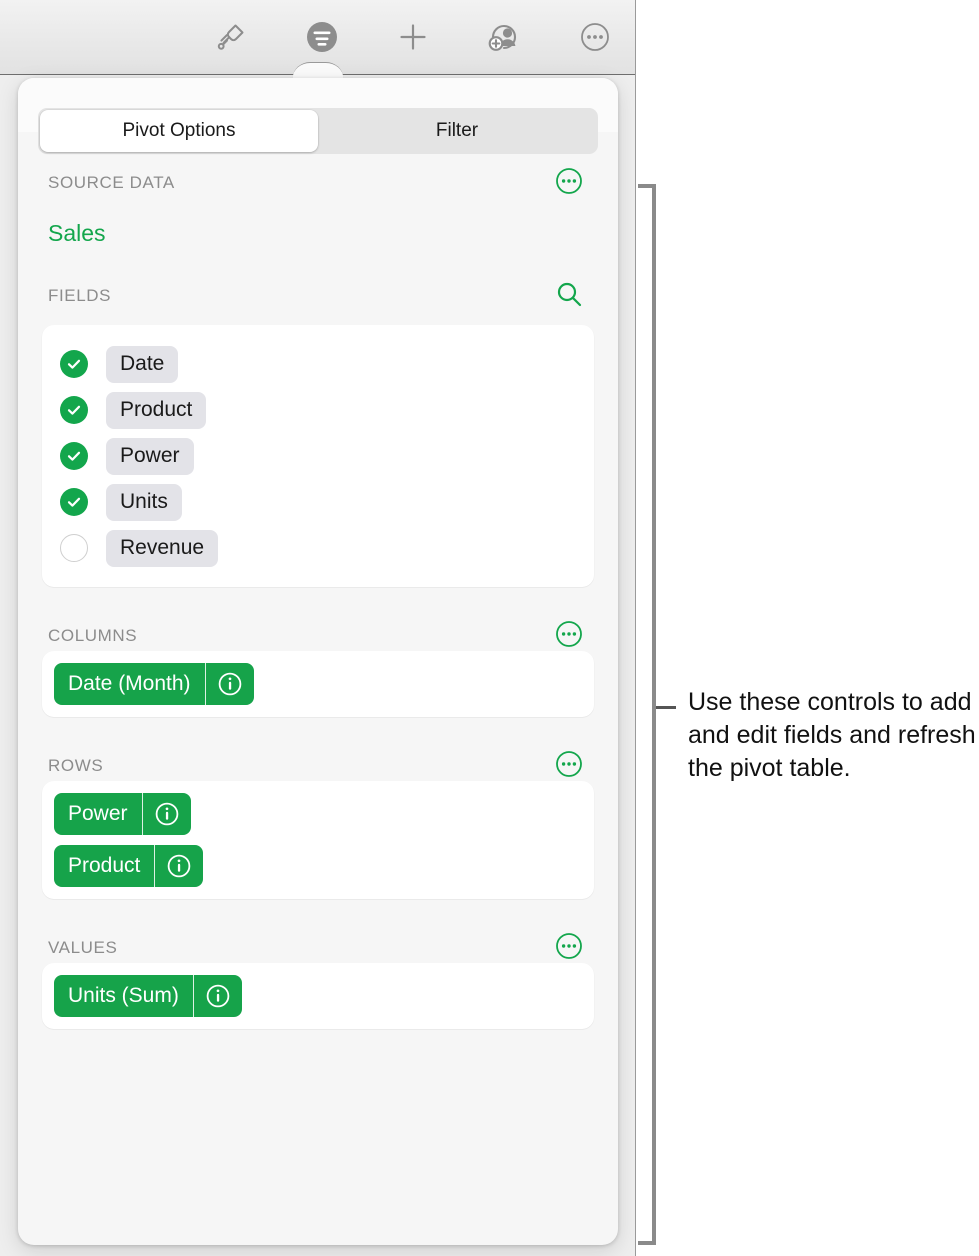 Image resolution: width=979 pixels, height=1256 pixels. Describe the element at coordinates (76, 765) in the screenshot. I see `rows-label: ROWS` at that location.